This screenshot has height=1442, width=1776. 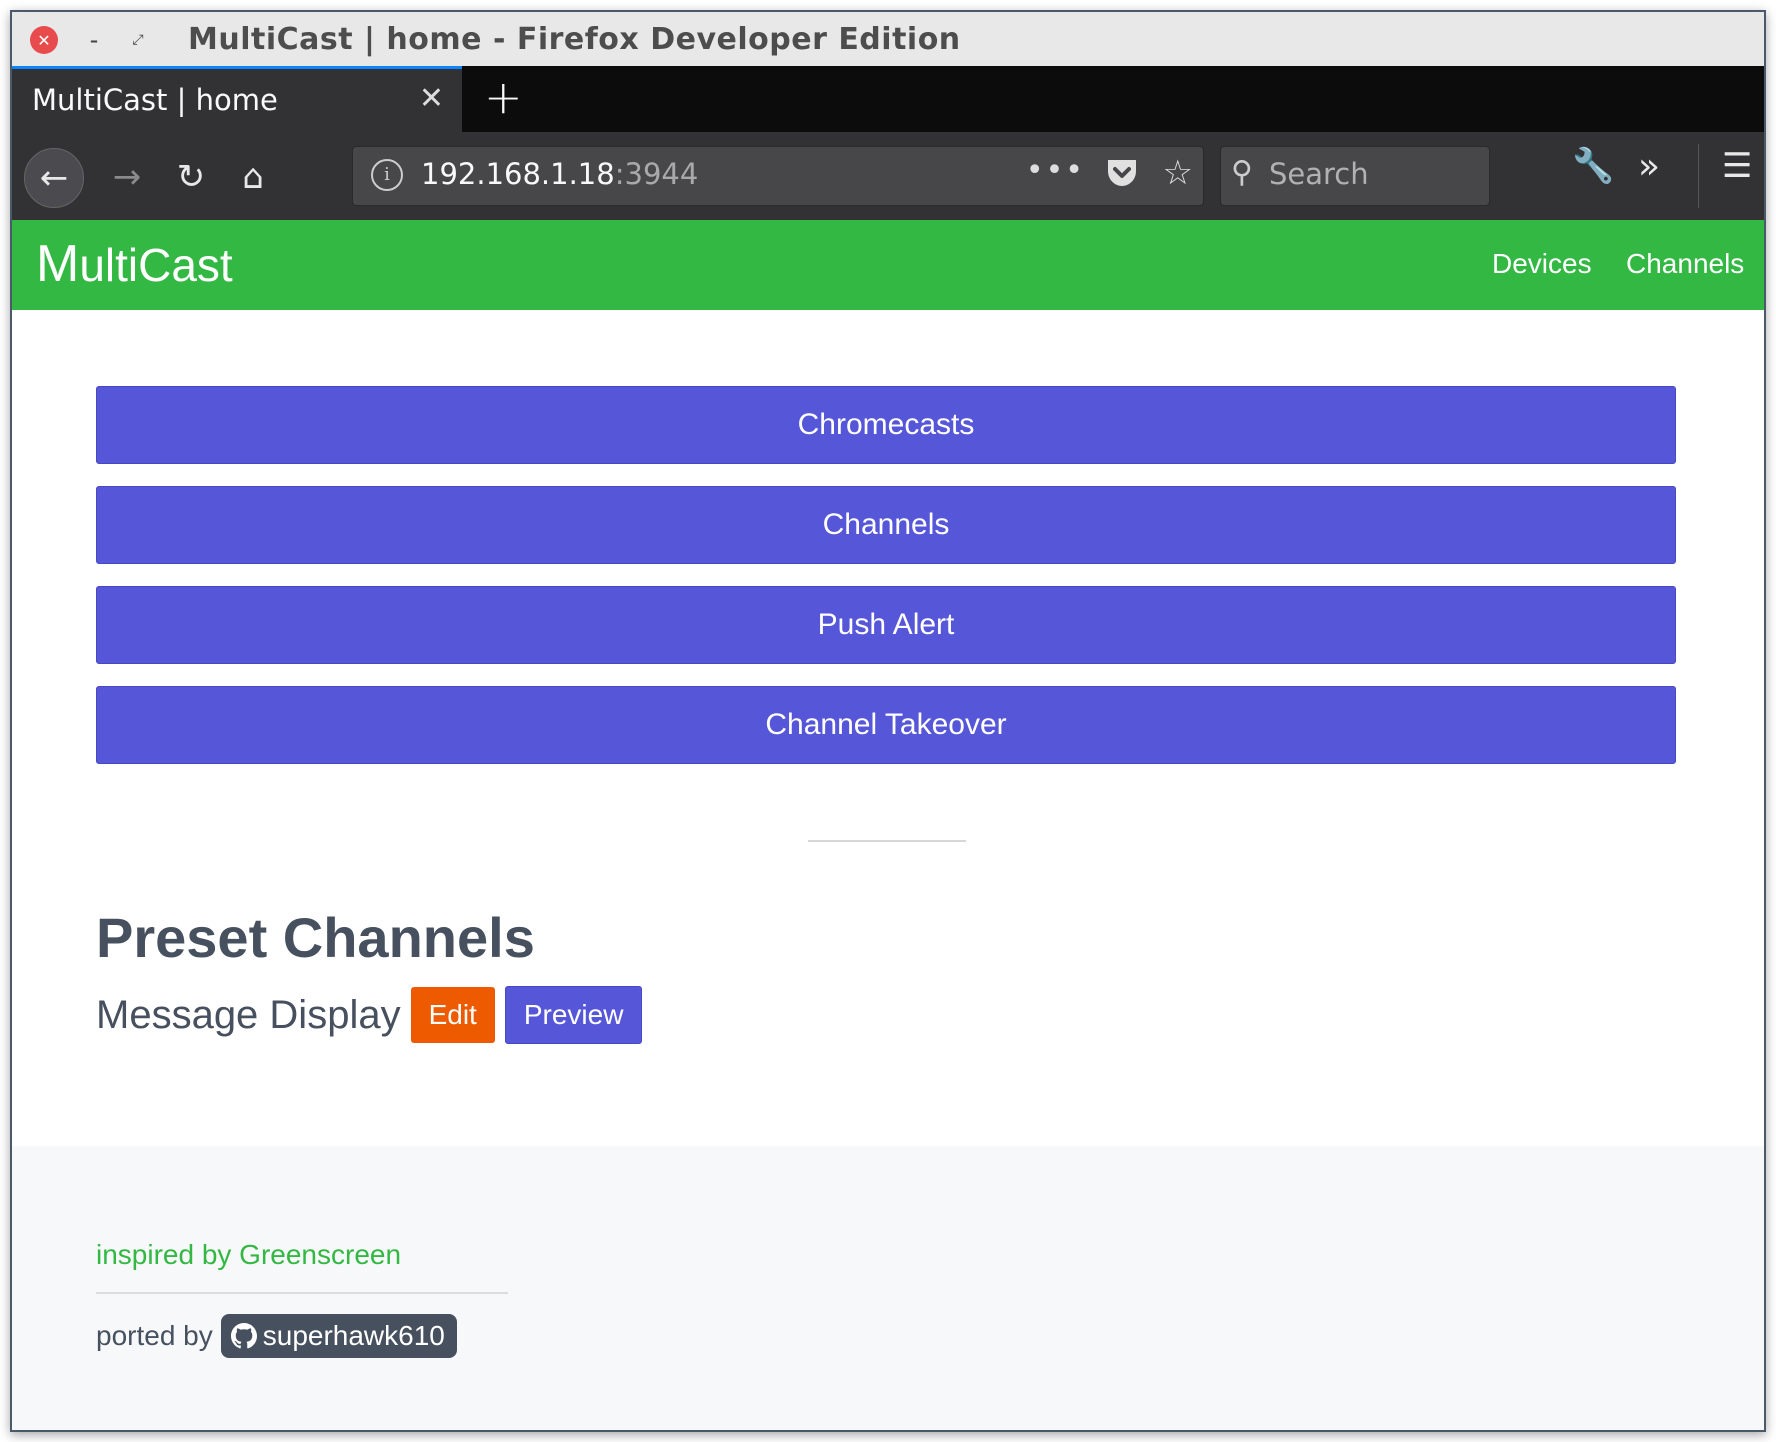 What do you see at coordinates (888, 99) in the screenshot?
I see `tab-strip: MultiCast | home ✕ +` at bounding box center [888, 99].